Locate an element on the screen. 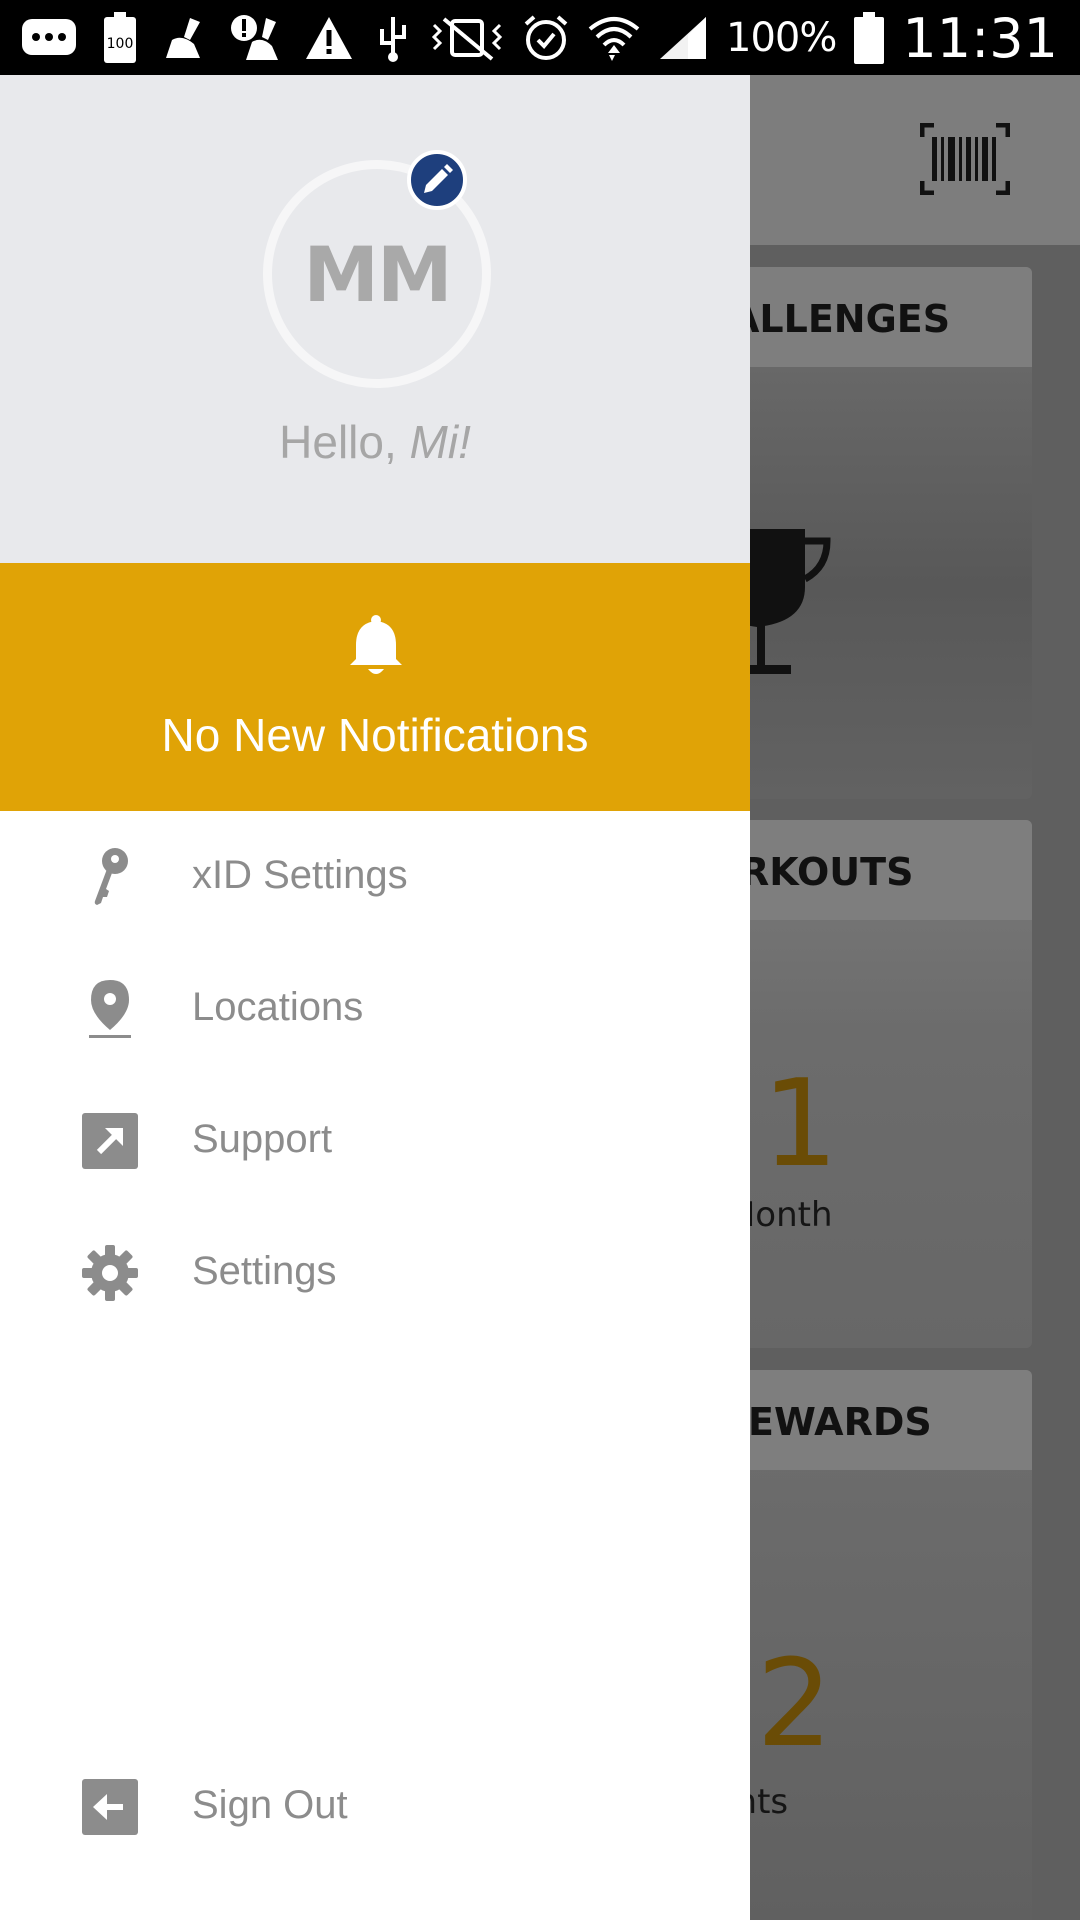 Image resolution: width=1080 pixels, height=1920 pixels. menu-item-label: xID Settings is located at coordinates (300, 875).